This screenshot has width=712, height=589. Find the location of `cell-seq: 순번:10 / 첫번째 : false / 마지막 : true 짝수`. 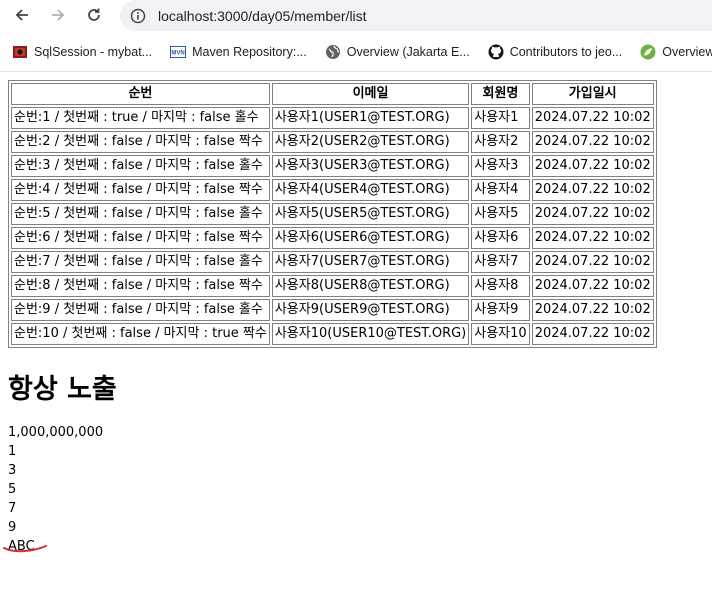

cell-seq: 순번:10 / 첫번째 : false / 마지막 : true 짝수 is located at coordinates (140, 334).